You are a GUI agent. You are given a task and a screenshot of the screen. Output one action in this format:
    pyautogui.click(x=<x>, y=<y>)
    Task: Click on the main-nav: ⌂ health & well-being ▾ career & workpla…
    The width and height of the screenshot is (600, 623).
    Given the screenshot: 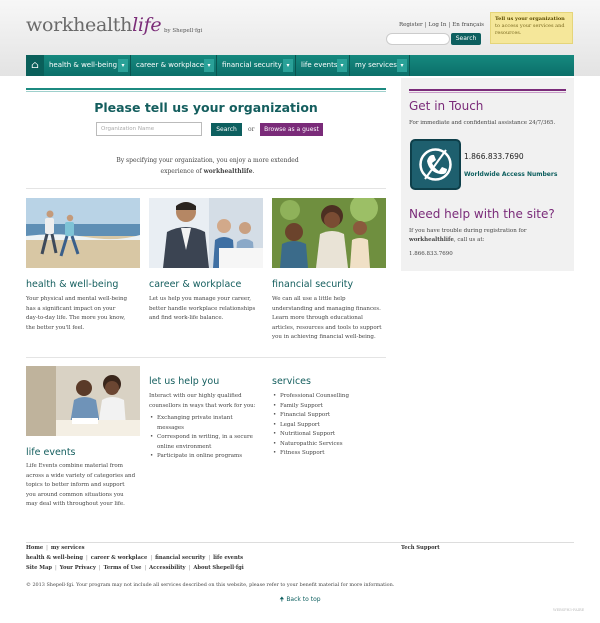 What is the action you would take?
    pyautogui.click(x=300, y=65)
    